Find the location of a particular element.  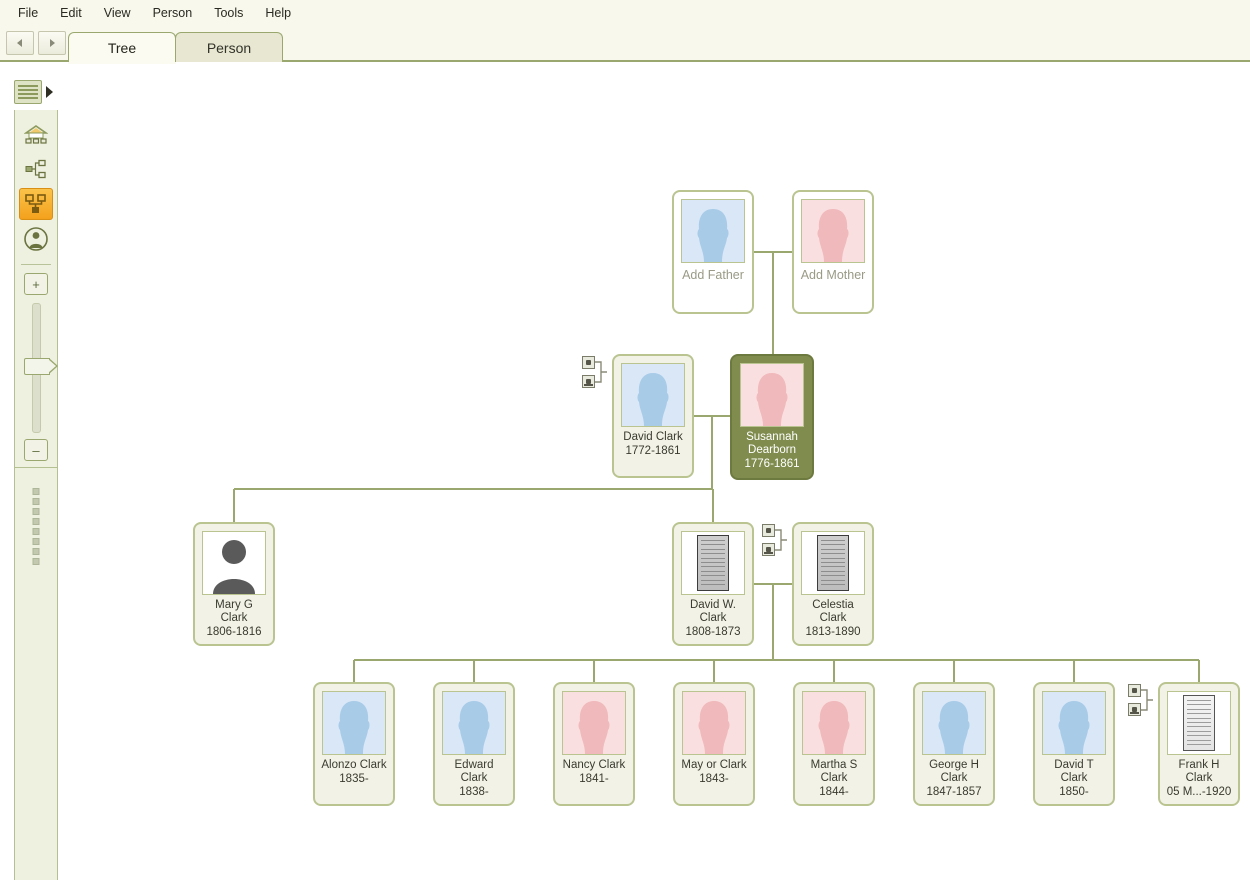

menu-item-help: Help is located at coordinates (278, 13).